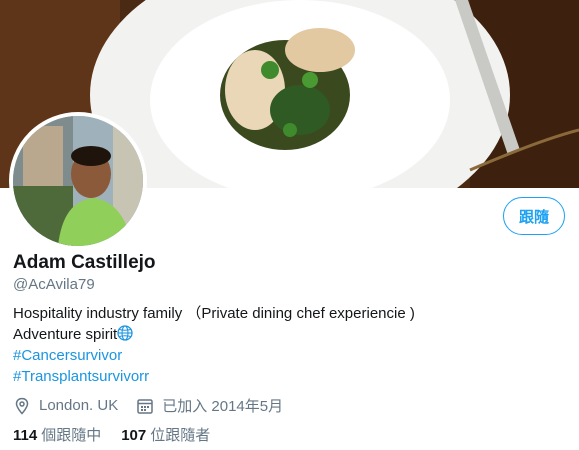 Image resolution: width=579 pixels, height=450 pixels. What do you see at coordinates (125, 333) in the screenshot?
I see `globe-emoji-icon` at bounding box center [125, 333].